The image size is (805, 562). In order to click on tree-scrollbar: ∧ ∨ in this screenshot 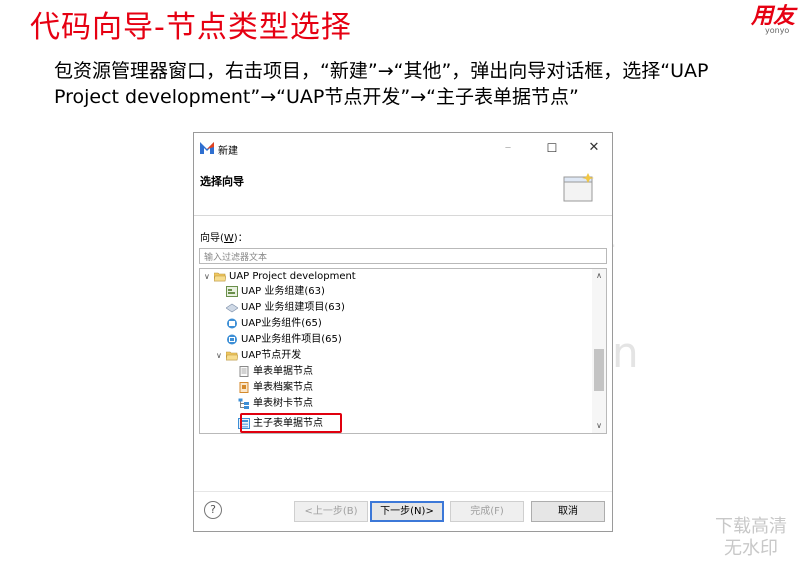, I will do `click(599, 351)`.